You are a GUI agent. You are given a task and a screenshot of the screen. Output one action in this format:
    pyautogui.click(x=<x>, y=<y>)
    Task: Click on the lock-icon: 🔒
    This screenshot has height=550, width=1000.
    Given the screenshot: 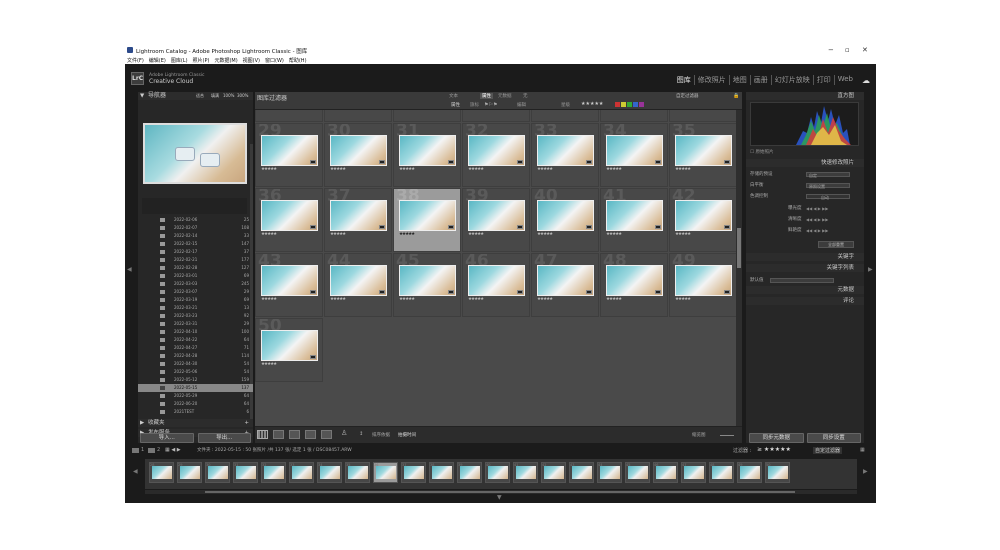 What is the action you would take?
    pyautogui.click(x=736, y=96)
    